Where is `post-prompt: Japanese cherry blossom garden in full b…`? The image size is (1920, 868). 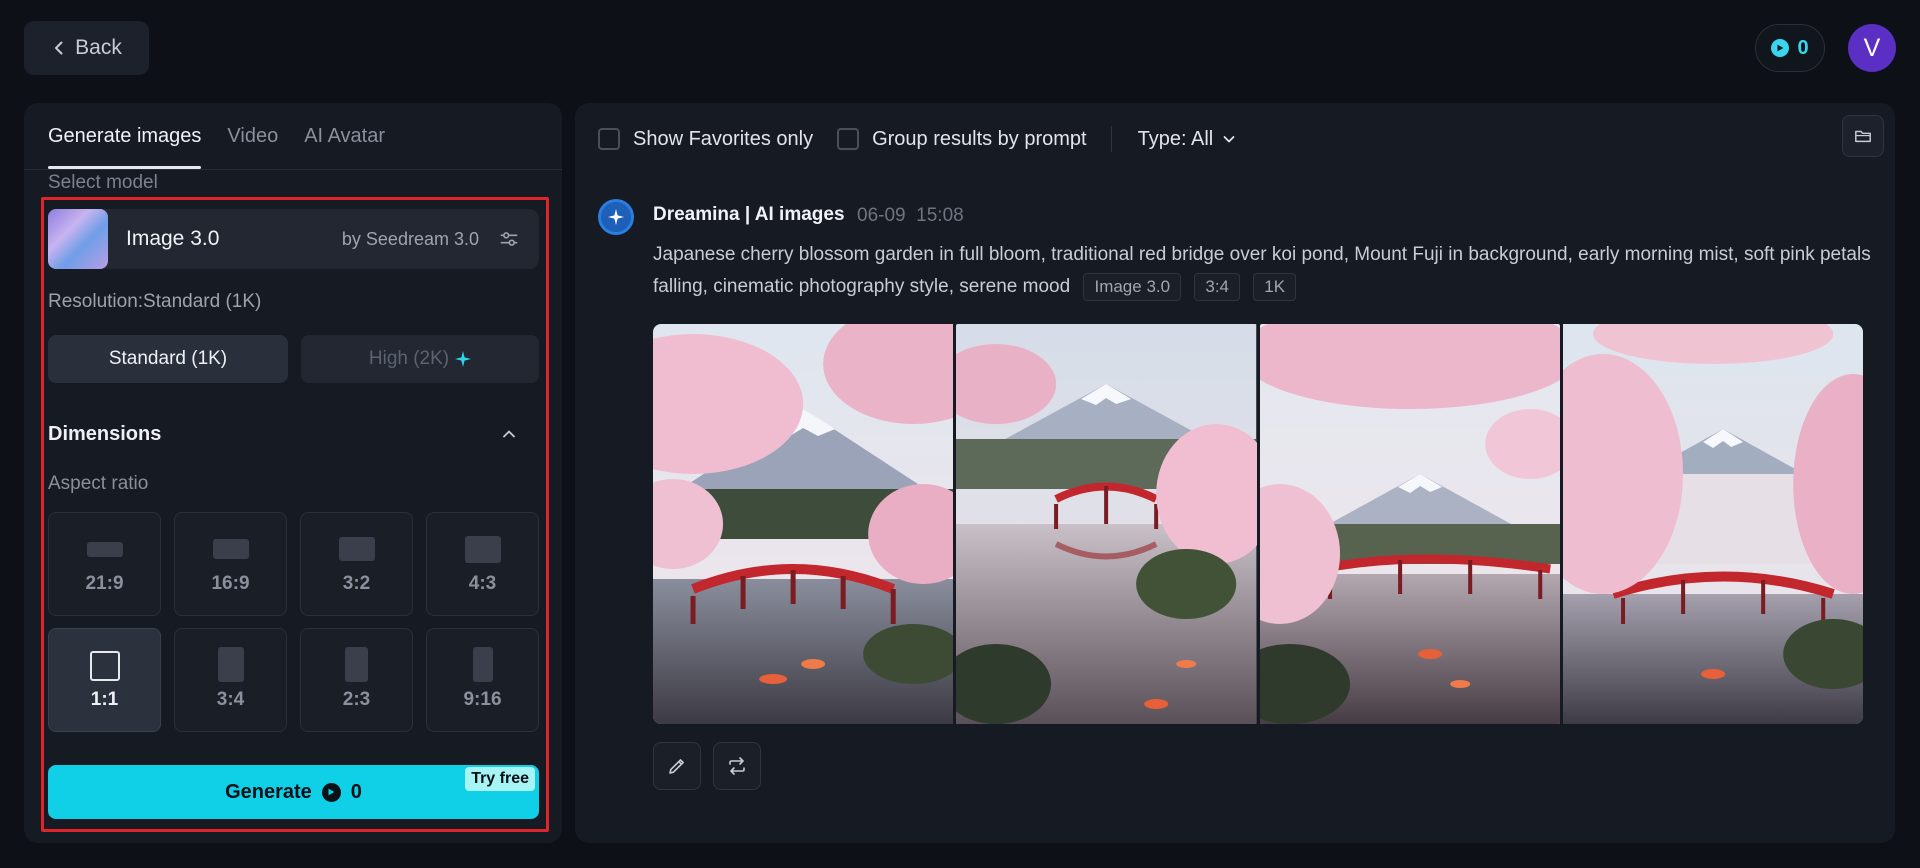
post-prompt: Japanese cherry blossom garden in full b… is located at coordinates (1265, 271).